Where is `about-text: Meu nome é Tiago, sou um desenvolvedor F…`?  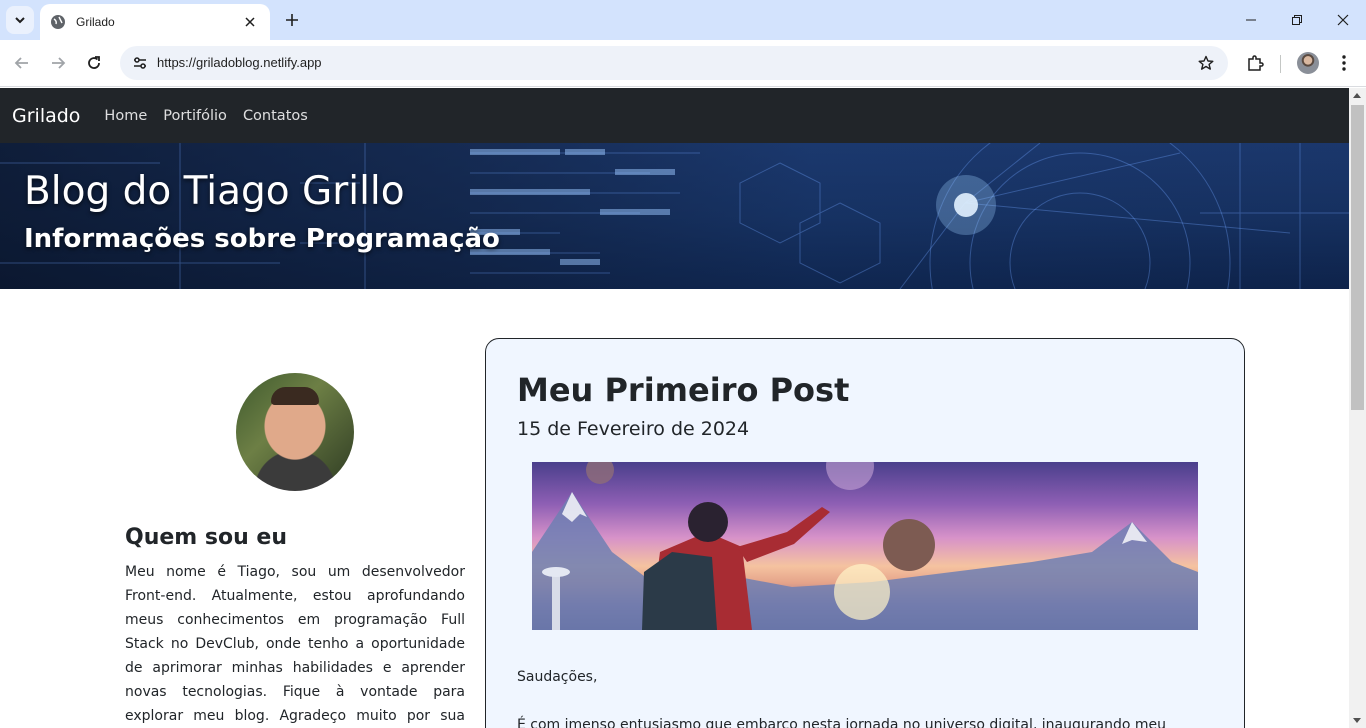
about-text: Meu nome é Tiago, sou um desenvolvedor F… is located at coordinates (295, 644).